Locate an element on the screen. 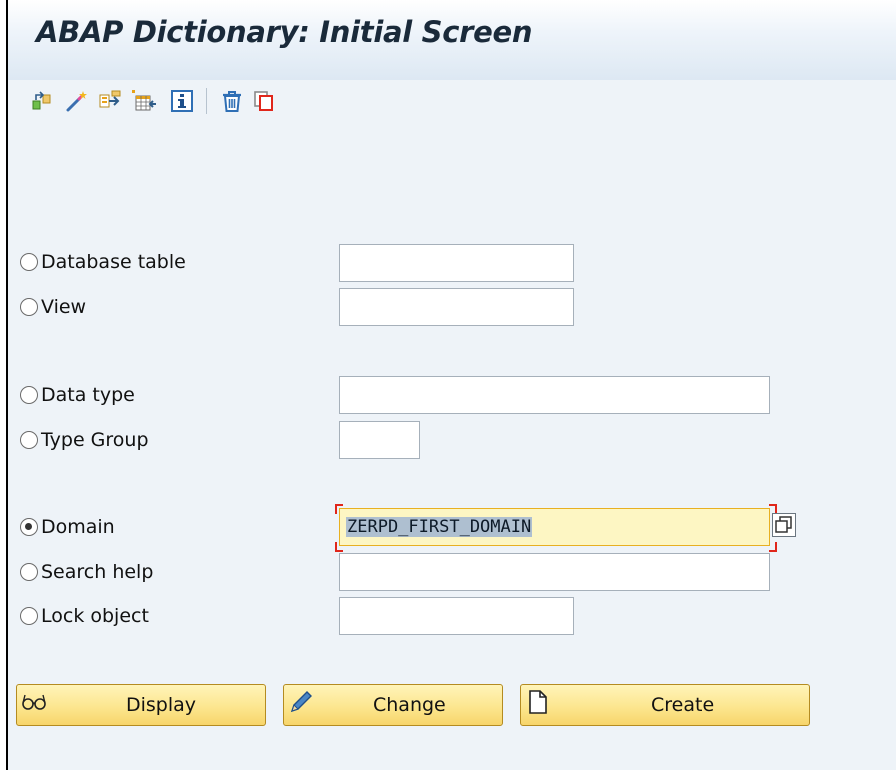  value-help-icon is located at coordinates (783, 524).